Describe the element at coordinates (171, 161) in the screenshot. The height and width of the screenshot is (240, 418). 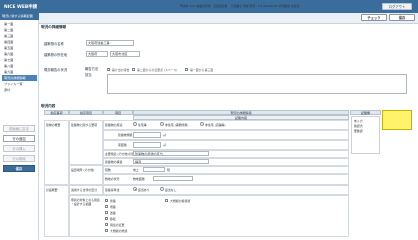
I see `structure-input: 構造` at that location.